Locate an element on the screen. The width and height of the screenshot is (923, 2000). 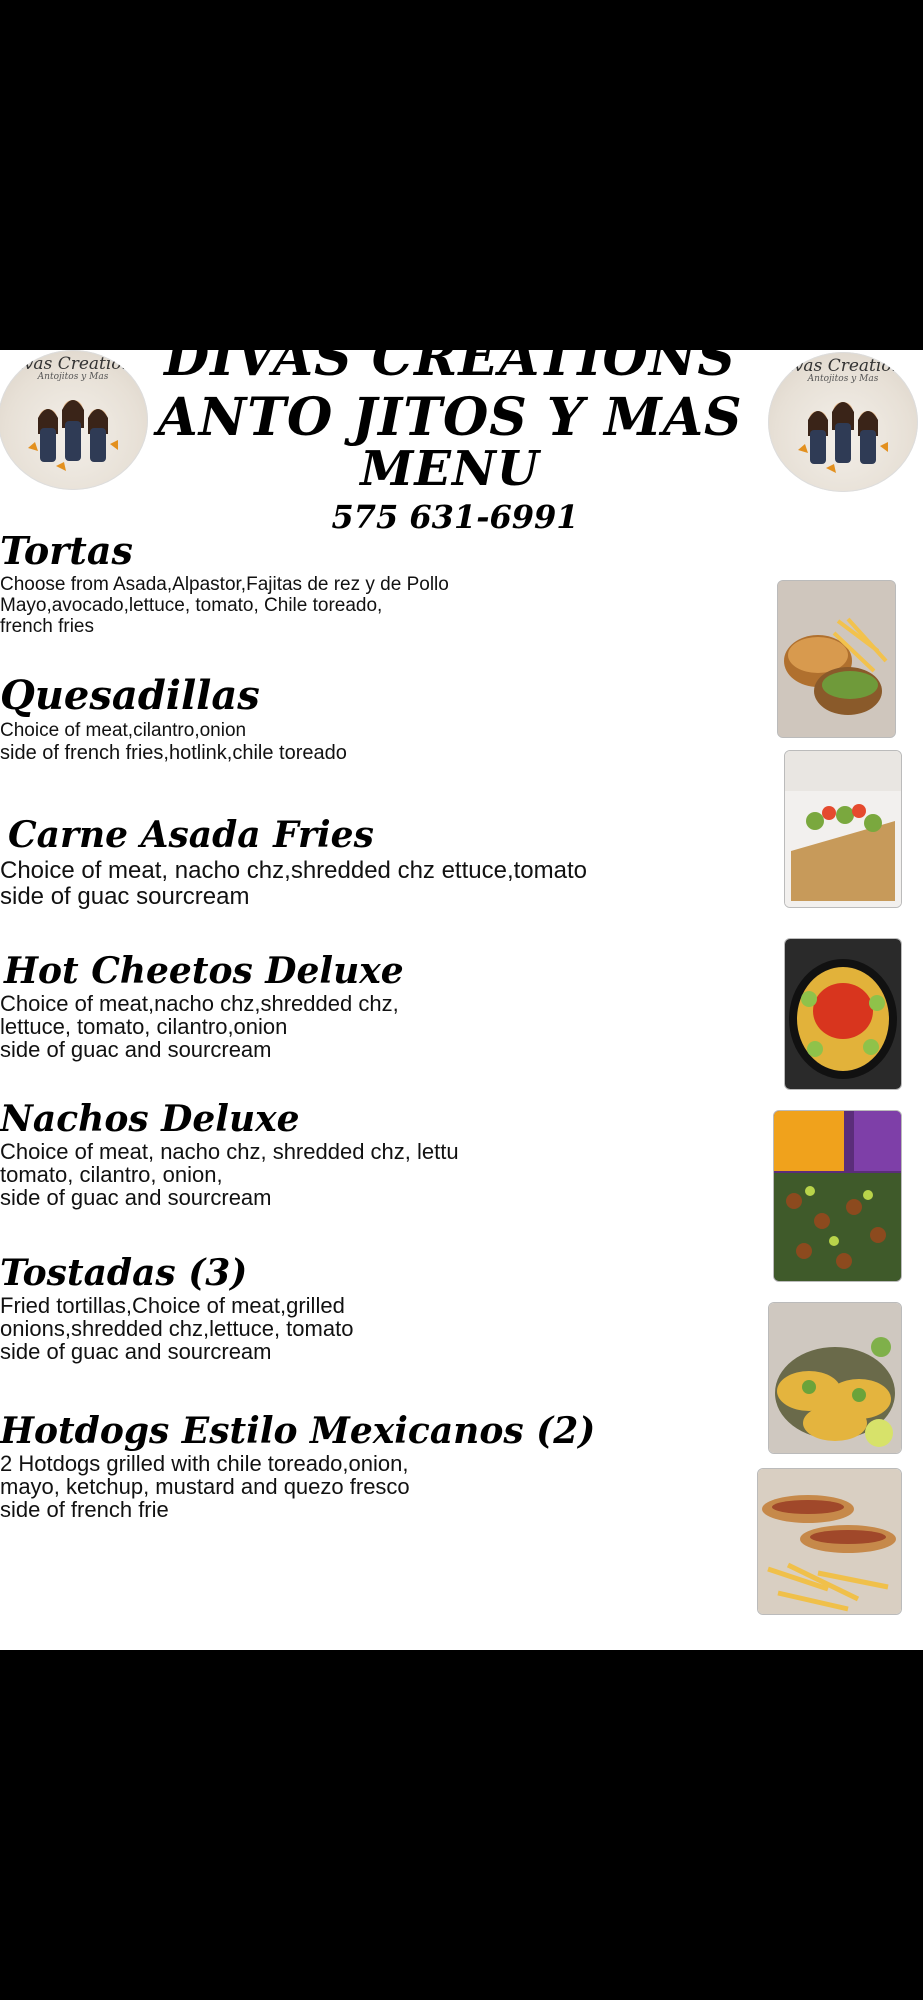
item-description-line: side of french frie is located at coordinates (84, 1509).